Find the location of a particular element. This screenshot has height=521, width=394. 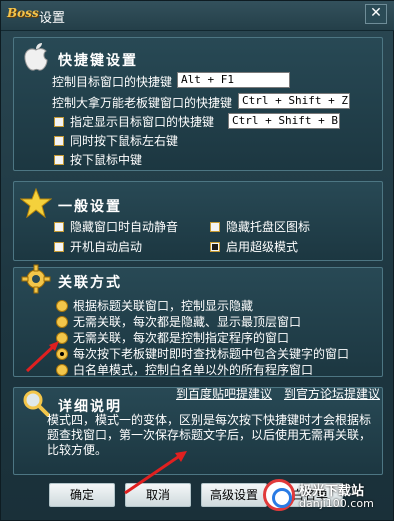

general-section: 一般设置 隐藏窗口时自动静音 隐藏托盘区图标 开机自动启动 启用超级模式 is located at coordinates (198, 221).